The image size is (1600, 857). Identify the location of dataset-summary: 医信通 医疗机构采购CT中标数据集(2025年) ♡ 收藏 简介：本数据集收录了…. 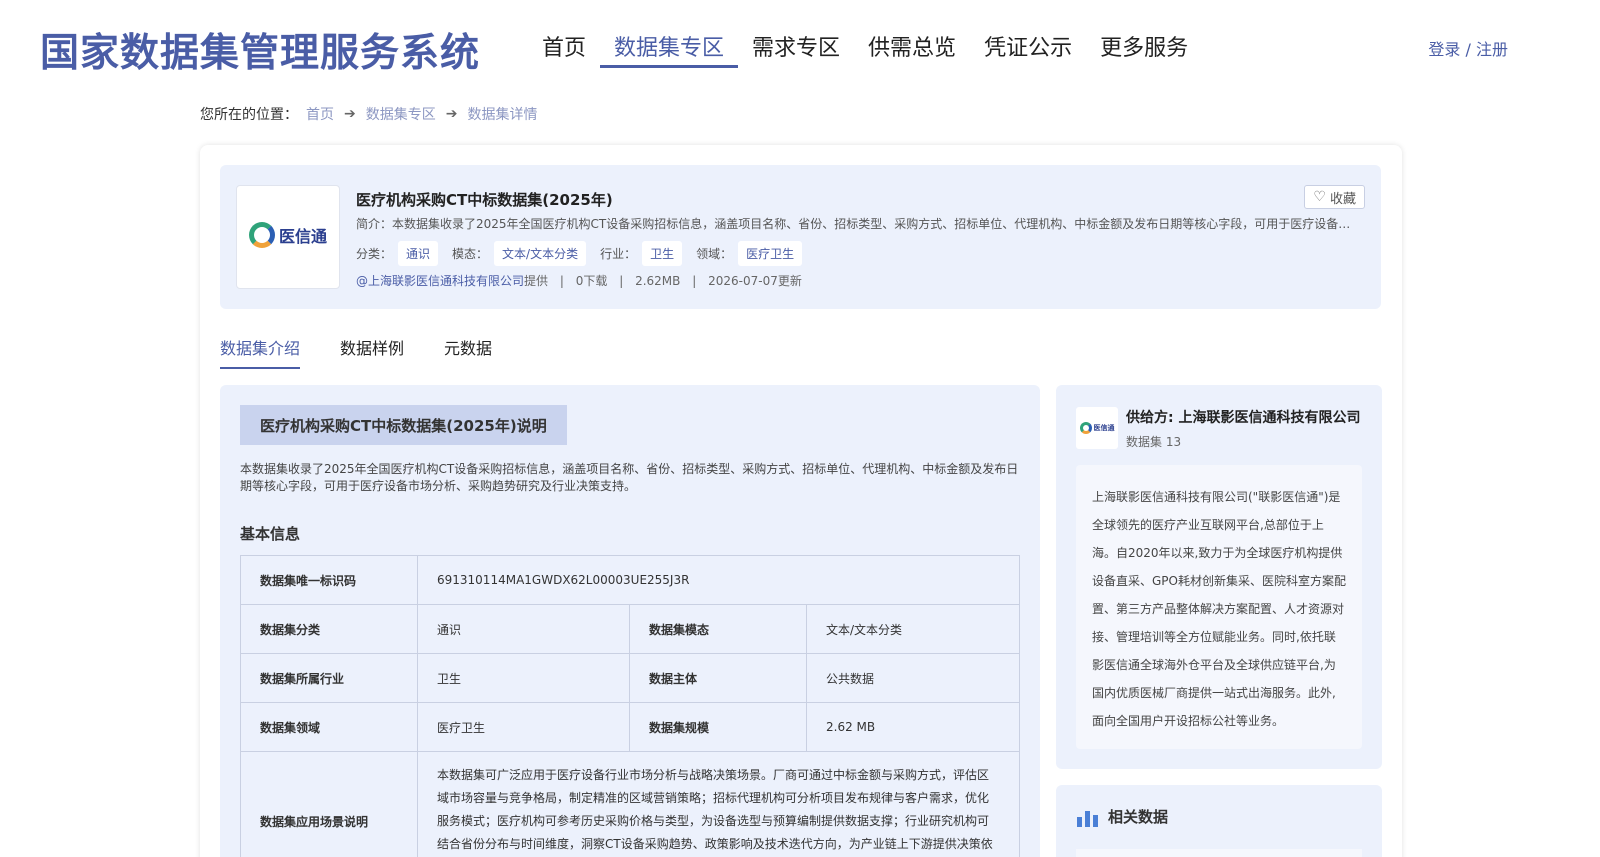
(800, 237).